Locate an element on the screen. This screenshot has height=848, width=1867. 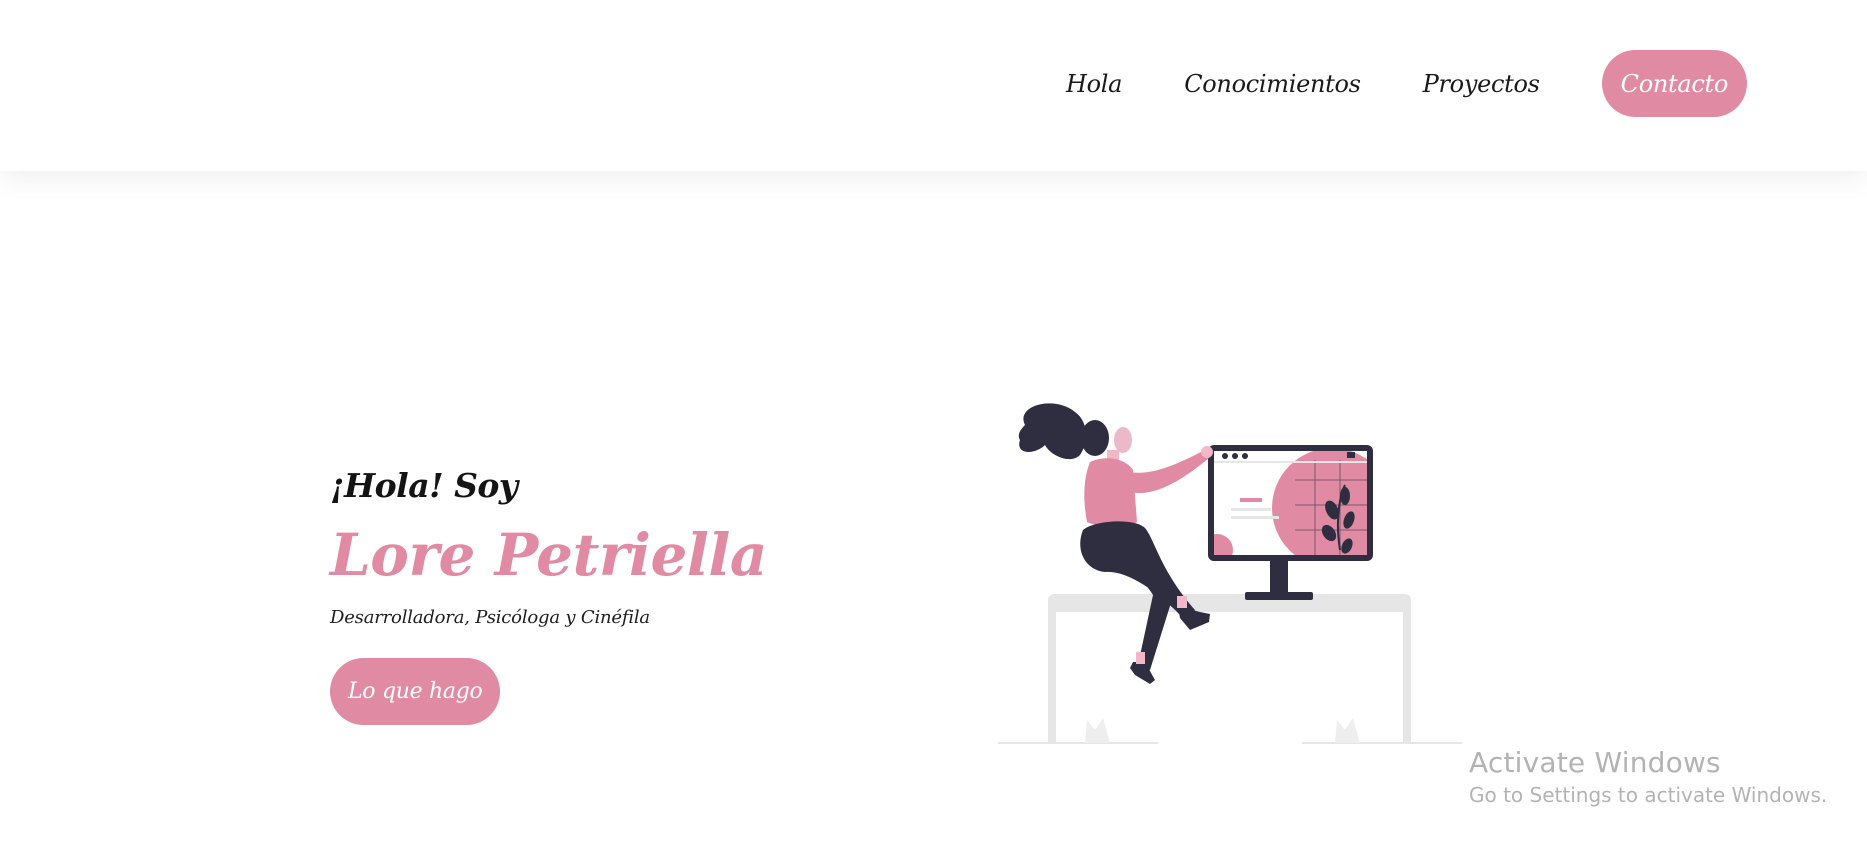
watermark-title: Activate Windows is located at coordinates (1595, 762).